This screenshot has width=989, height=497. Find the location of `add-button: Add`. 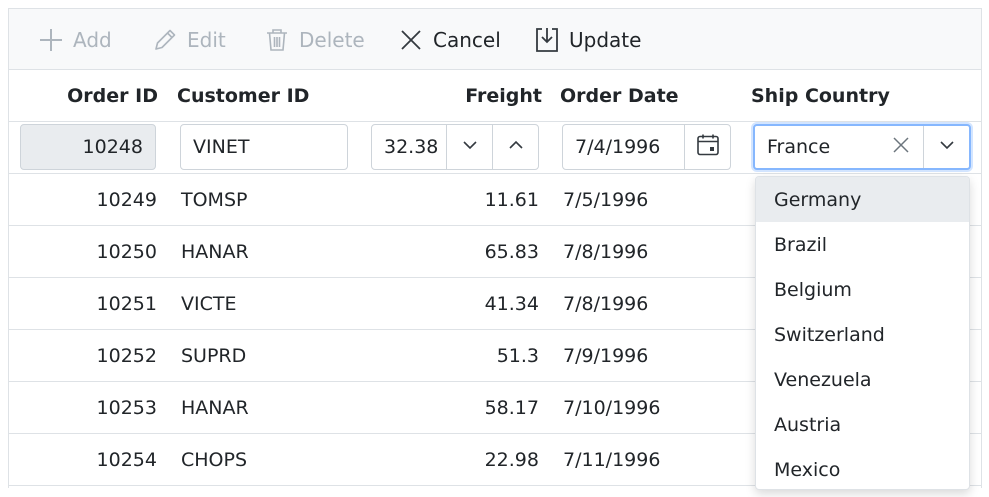

add-button: Add is located at coordinates (74, 39).